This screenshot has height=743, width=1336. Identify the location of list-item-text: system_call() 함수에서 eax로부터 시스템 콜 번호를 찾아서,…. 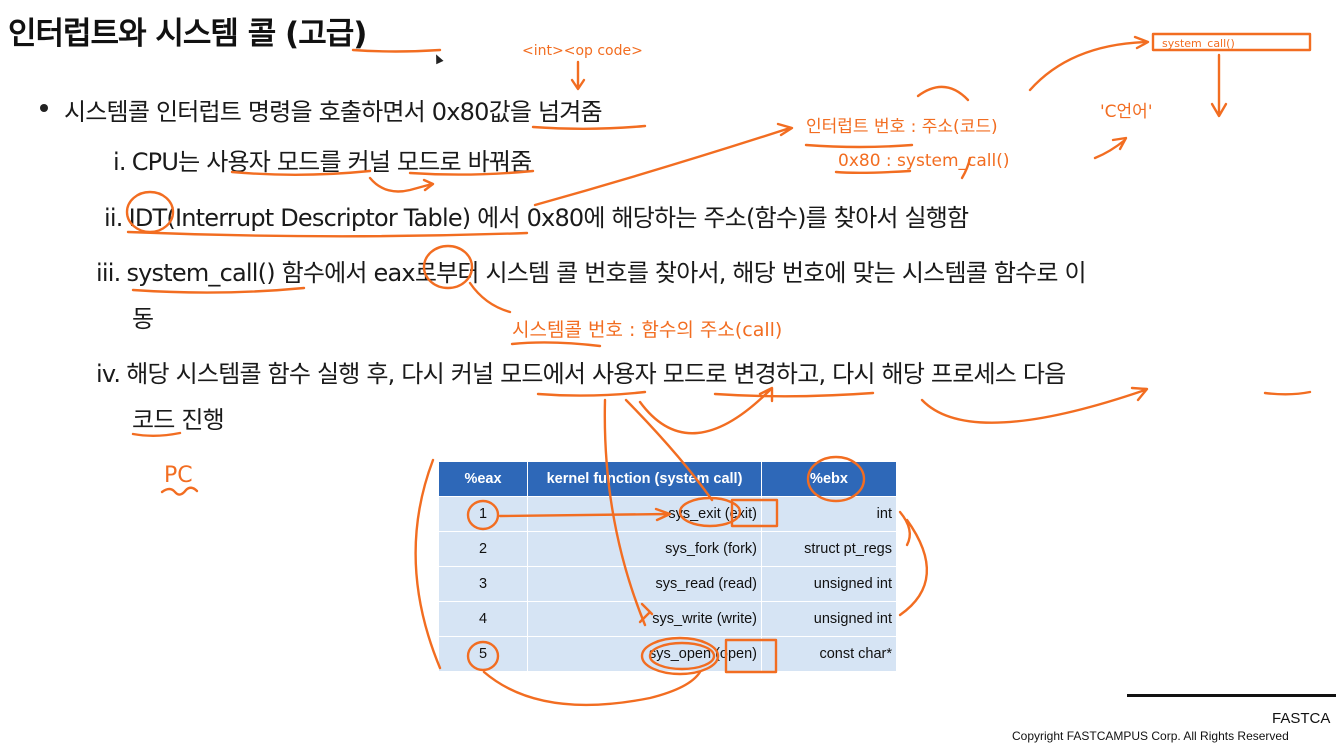
(606, 273).